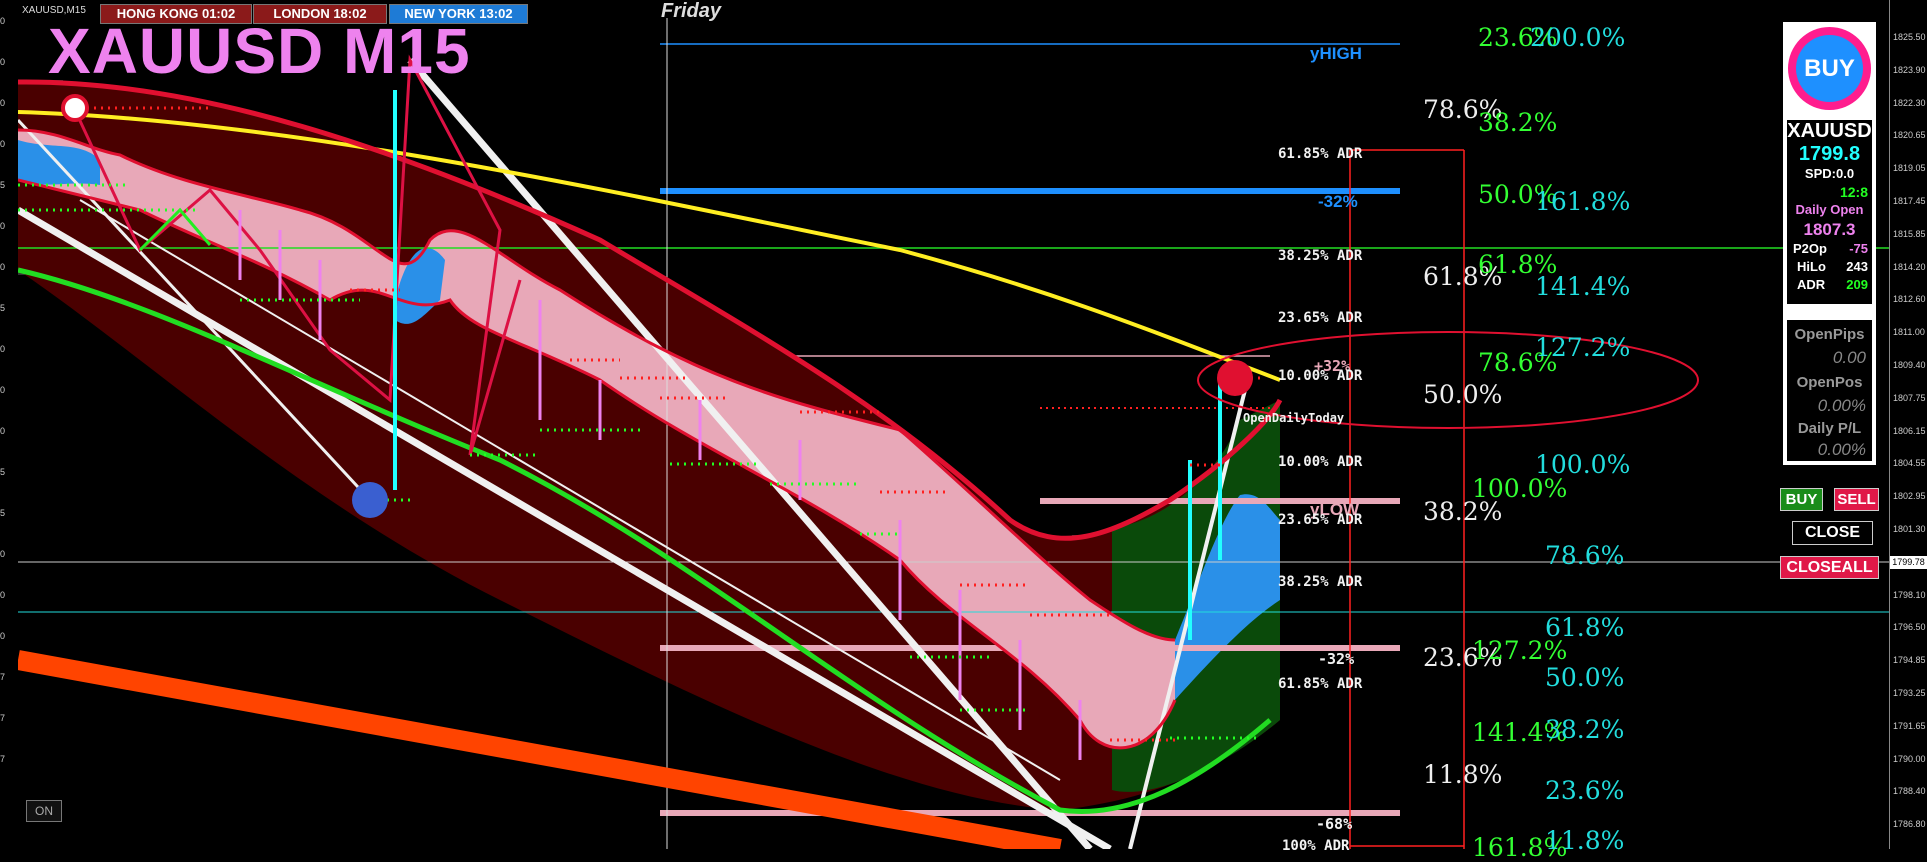 This screenshot has width=1927, height=862. What do you see at coordinates (370, 500) in the screenshot?
I see `low-marker` at bounding box center [370, 500].